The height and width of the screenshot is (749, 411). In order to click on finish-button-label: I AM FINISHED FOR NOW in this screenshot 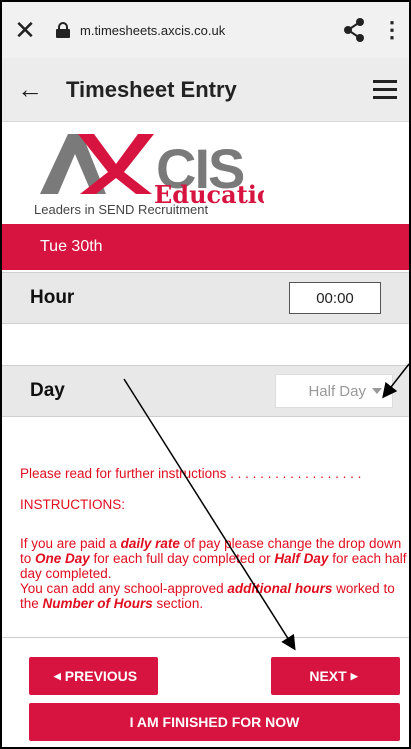, I will do `click(214, 722)`.